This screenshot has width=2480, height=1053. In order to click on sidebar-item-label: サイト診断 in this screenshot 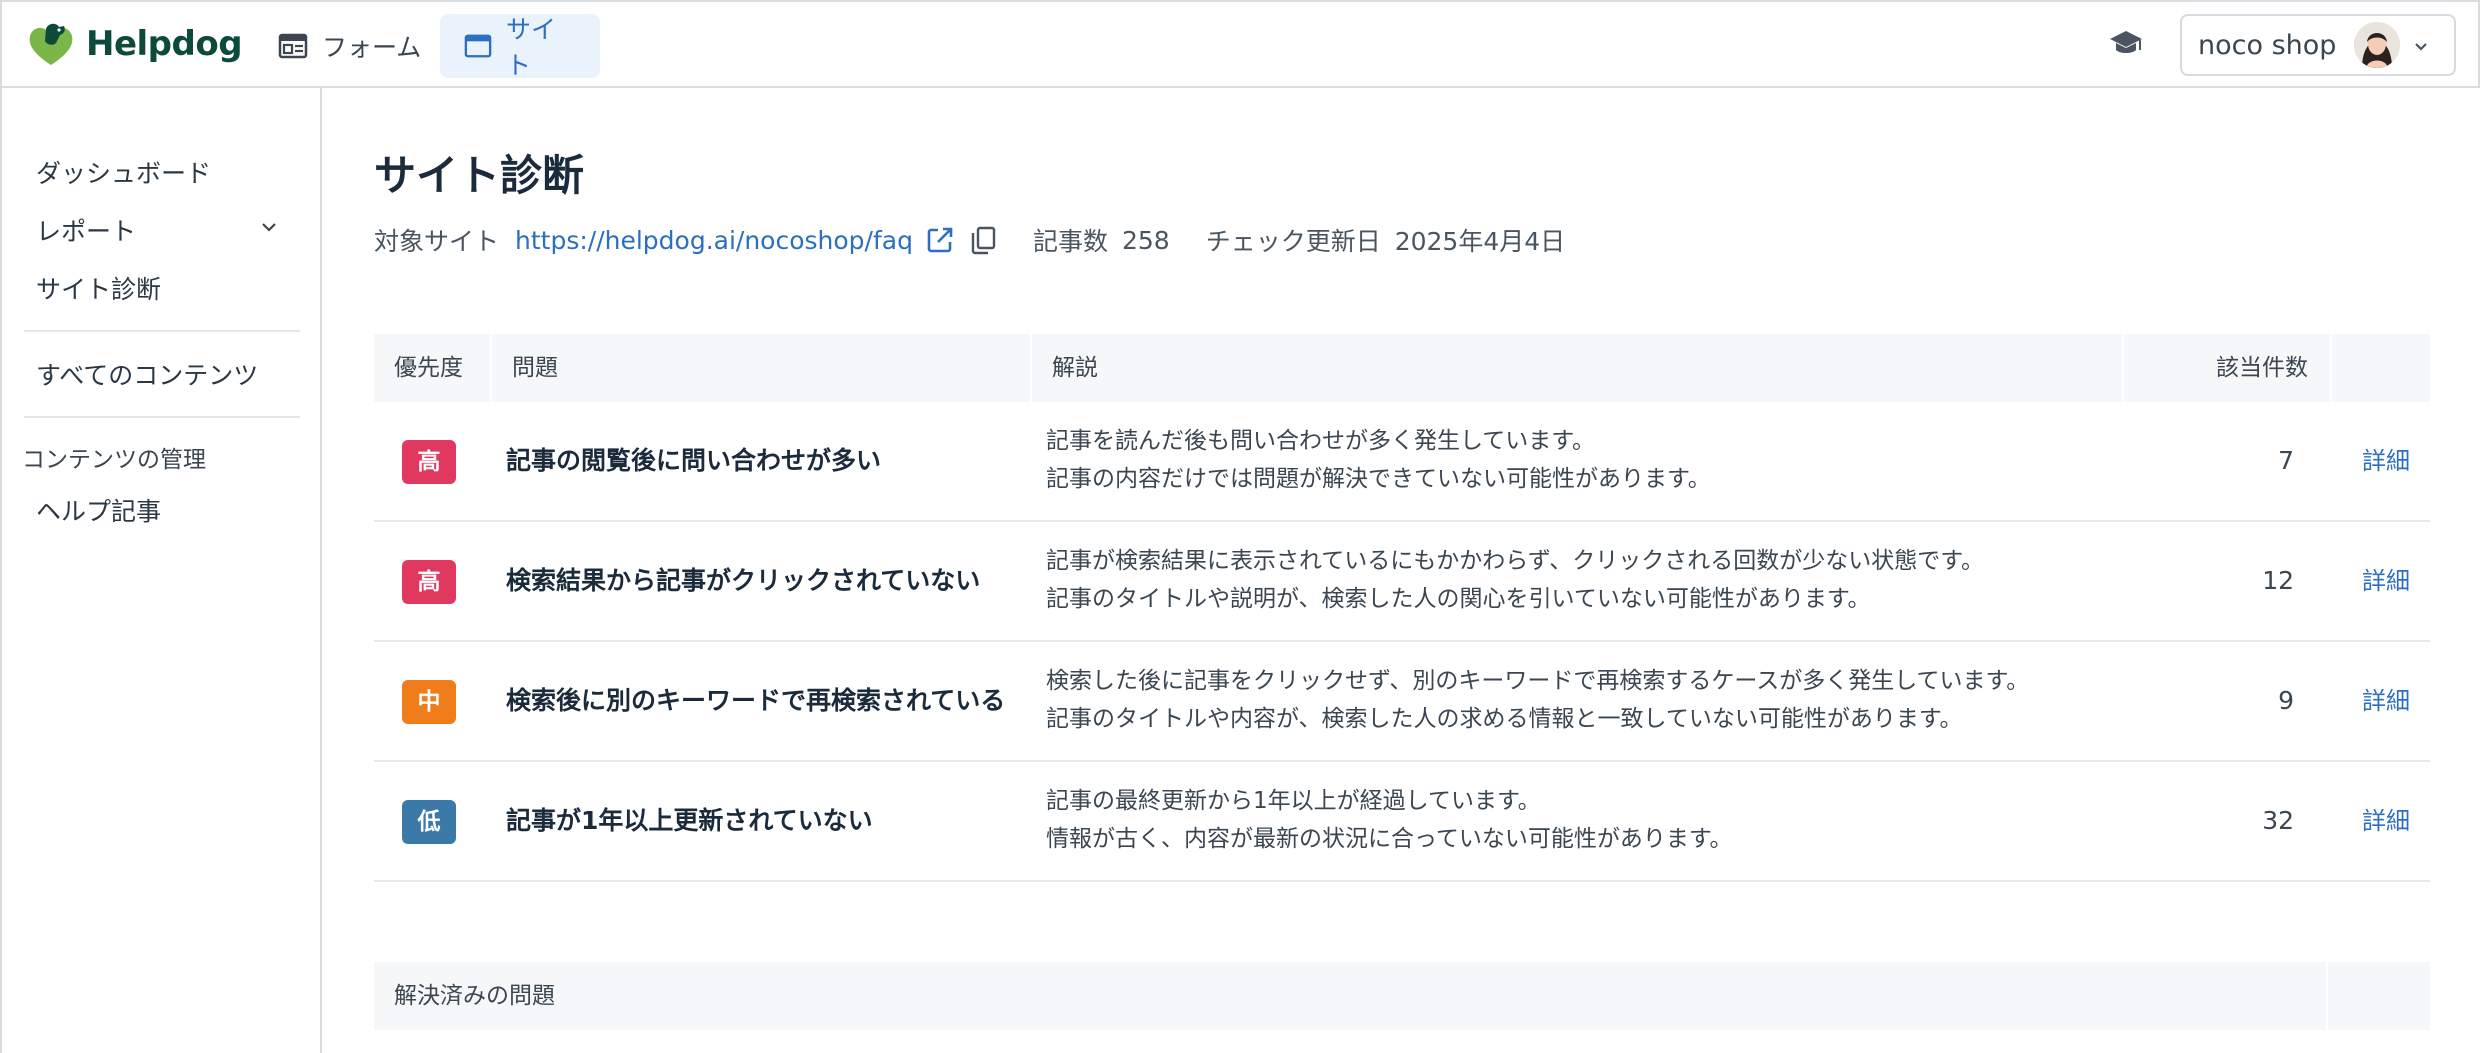, I will do `click(99, 289)`.